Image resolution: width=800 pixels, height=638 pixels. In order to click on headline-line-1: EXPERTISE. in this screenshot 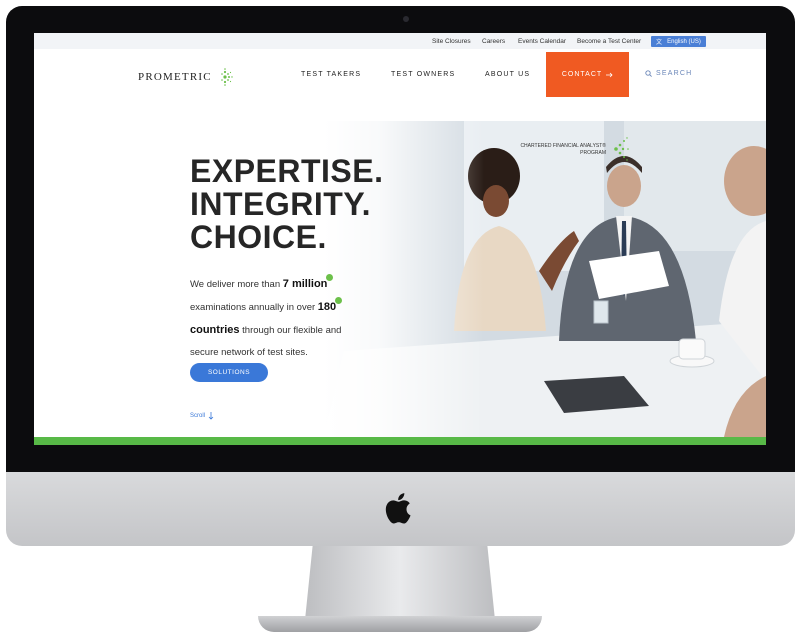, I will do `click(287, 171)`.